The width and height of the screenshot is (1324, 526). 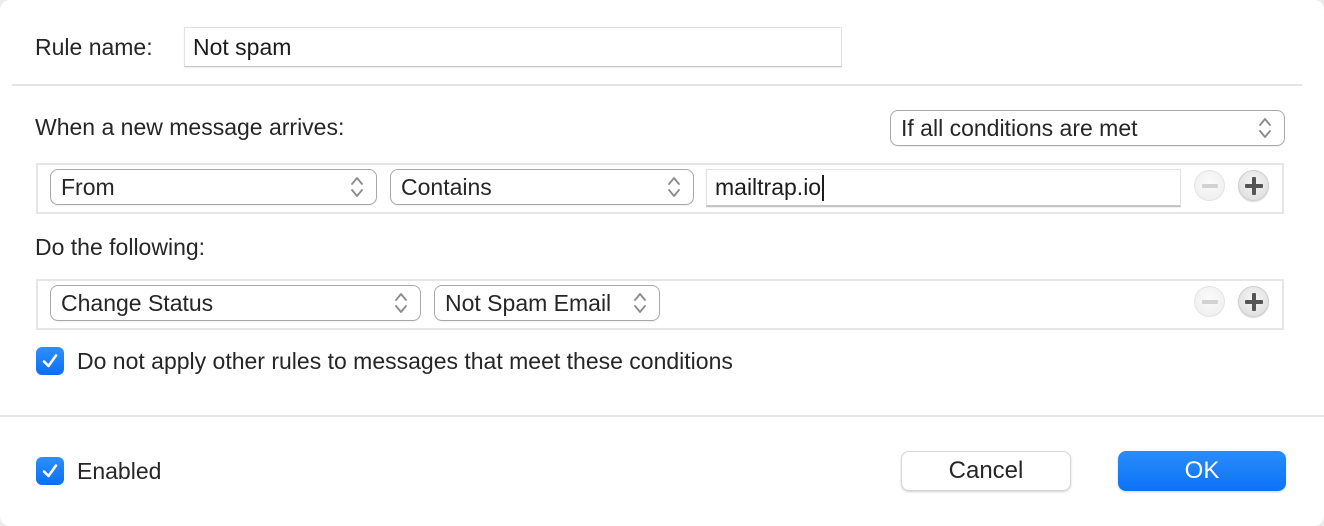 What do you see at coordinates (1202, 471) in the screenshot?
I see `ok-button: OK` at bounding box center [1202, 471].